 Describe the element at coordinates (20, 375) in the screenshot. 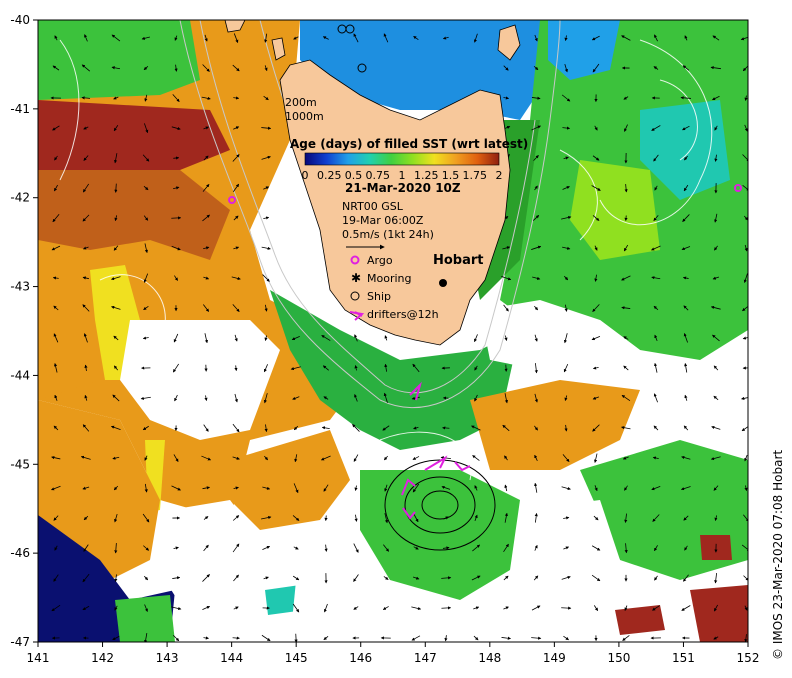

I see `y-tick-label: -44` at that location.